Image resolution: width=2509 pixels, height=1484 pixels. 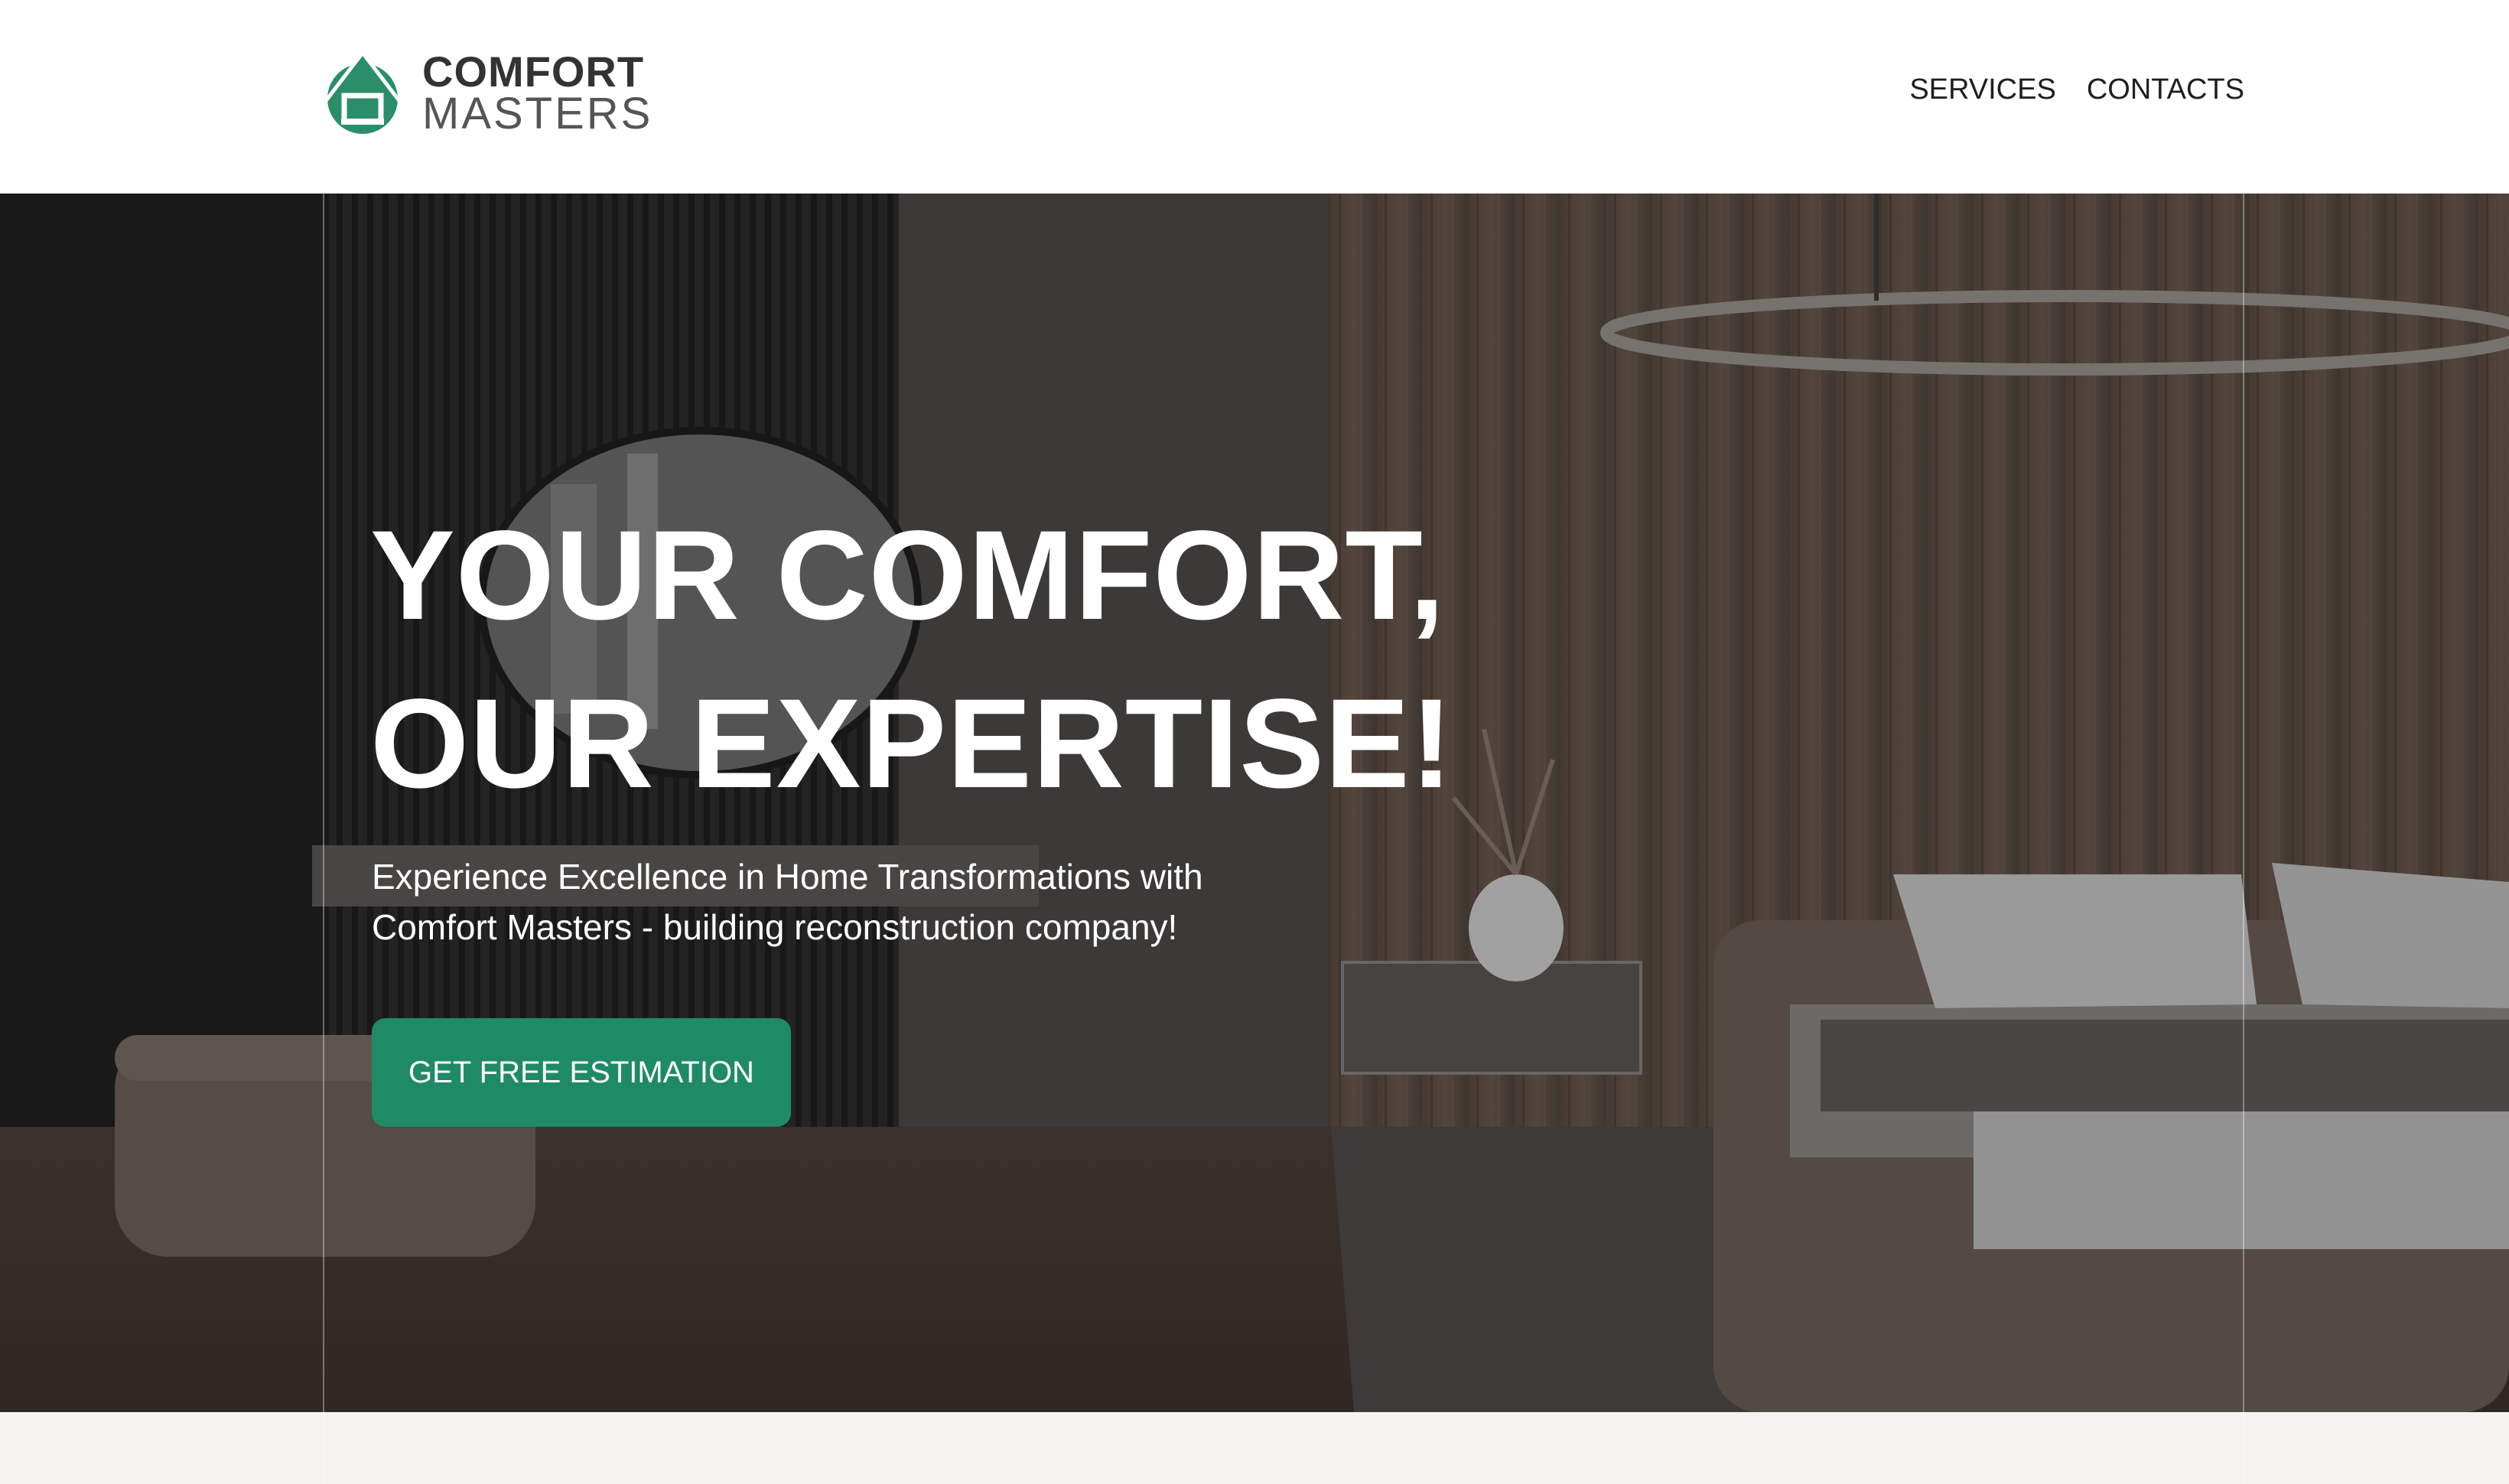 I want to click on main-nav: SERVICES CONTACTS, so click(x=2076, y=89).